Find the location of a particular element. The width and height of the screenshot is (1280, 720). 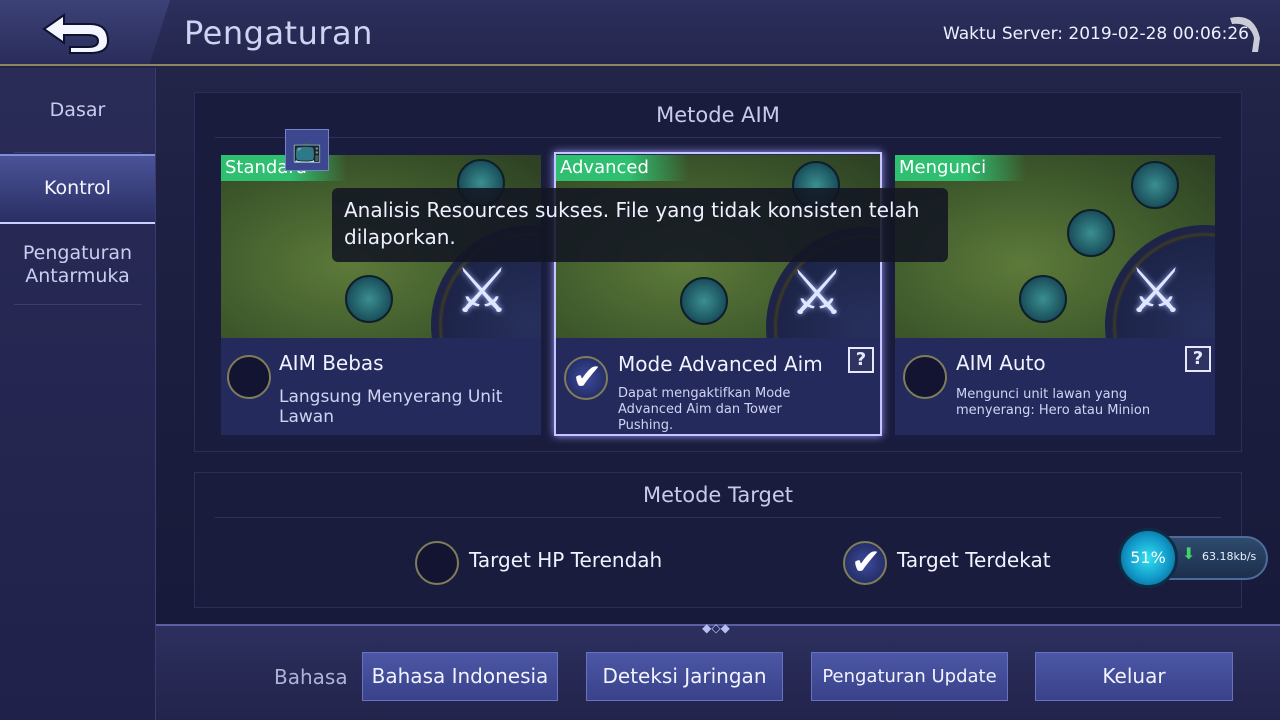

aim-radio-mengunci is located at coordinates (925, 377).